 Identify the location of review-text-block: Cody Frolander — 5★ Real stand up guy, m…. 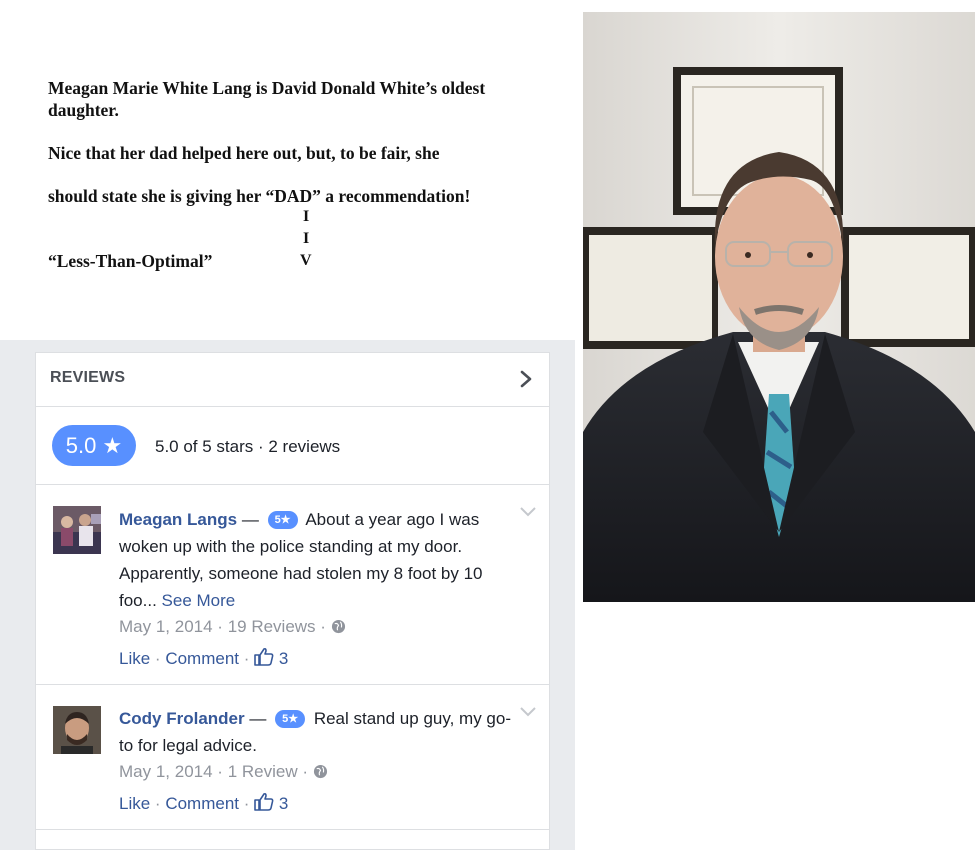
(319, 732).